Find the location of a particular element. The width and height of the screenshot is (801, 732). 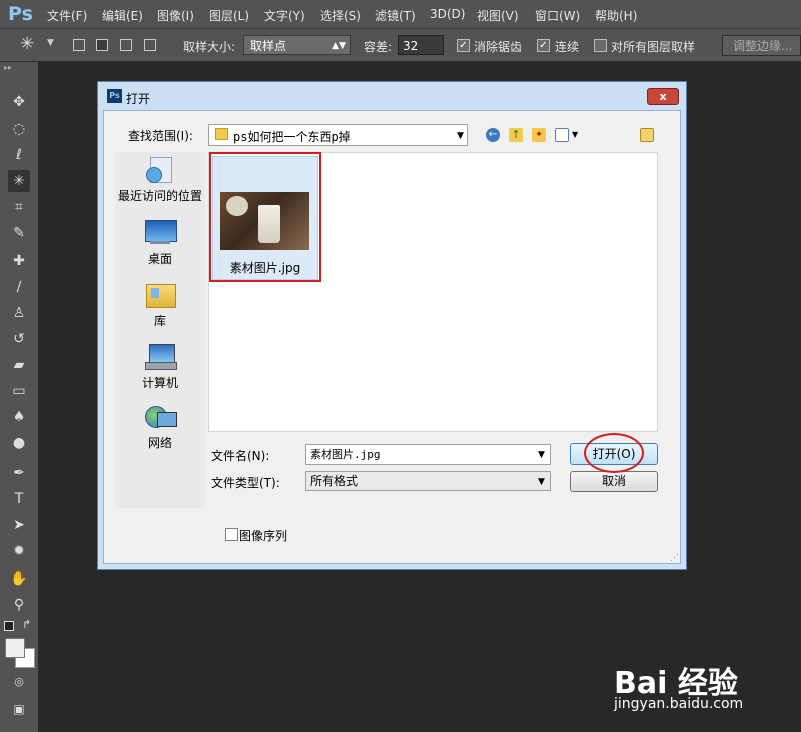

intersect-selection-icon is located at coordinates (150, 45).